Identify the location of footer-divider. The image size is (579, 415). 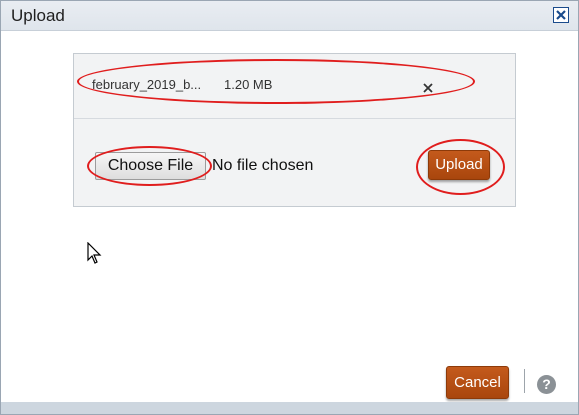
(524, 381).